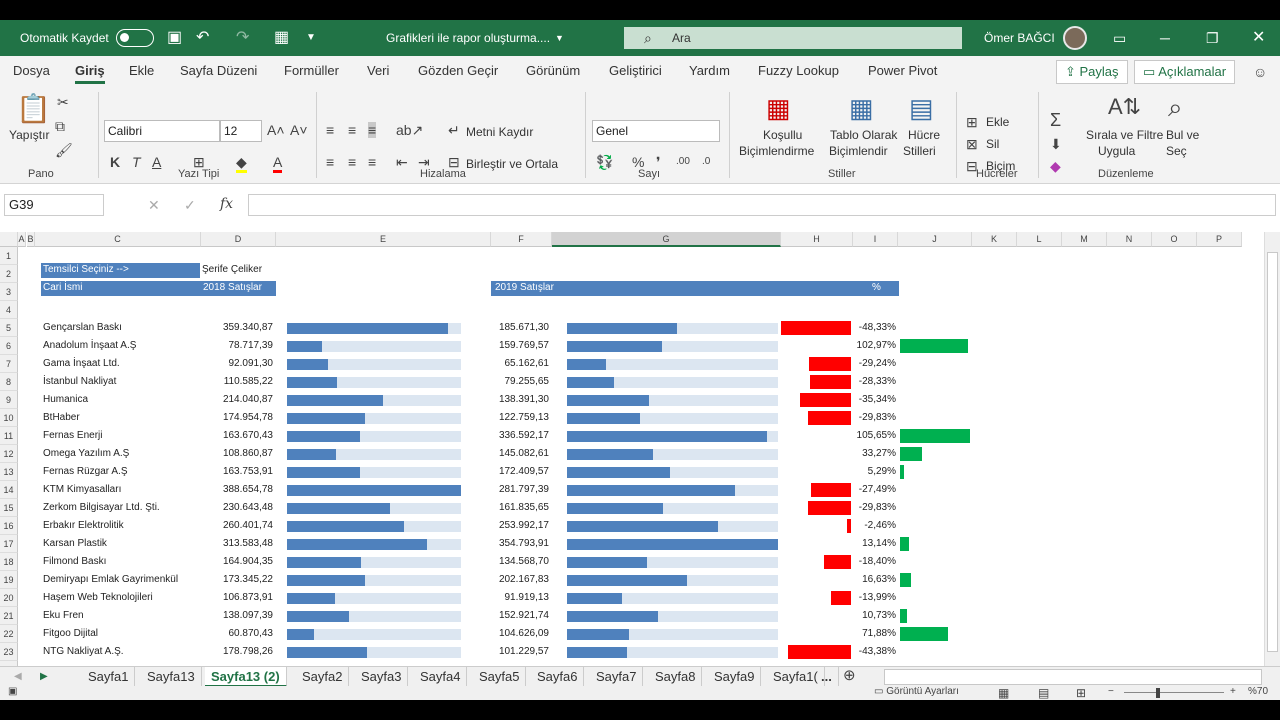 Image resolution: width=1280 pixels, height=720 pixels. What do you see at coordinates (9, 418) in the screenshot?
I see `row-header-10: 10` at bounding box center [9, 418].